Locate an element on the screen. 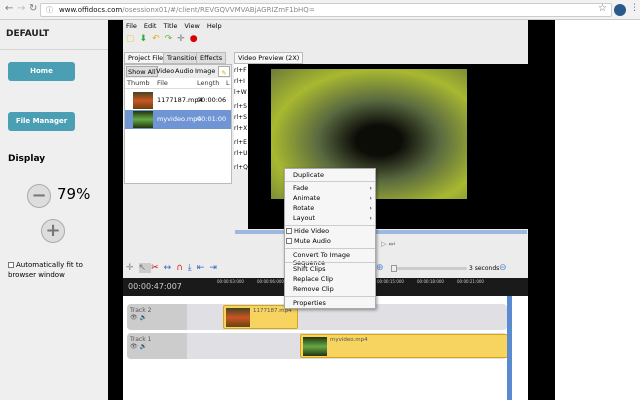 Image resolution: width=640 pixels, height=400 pixels. canvas-border is located at coordinates (115, 210).